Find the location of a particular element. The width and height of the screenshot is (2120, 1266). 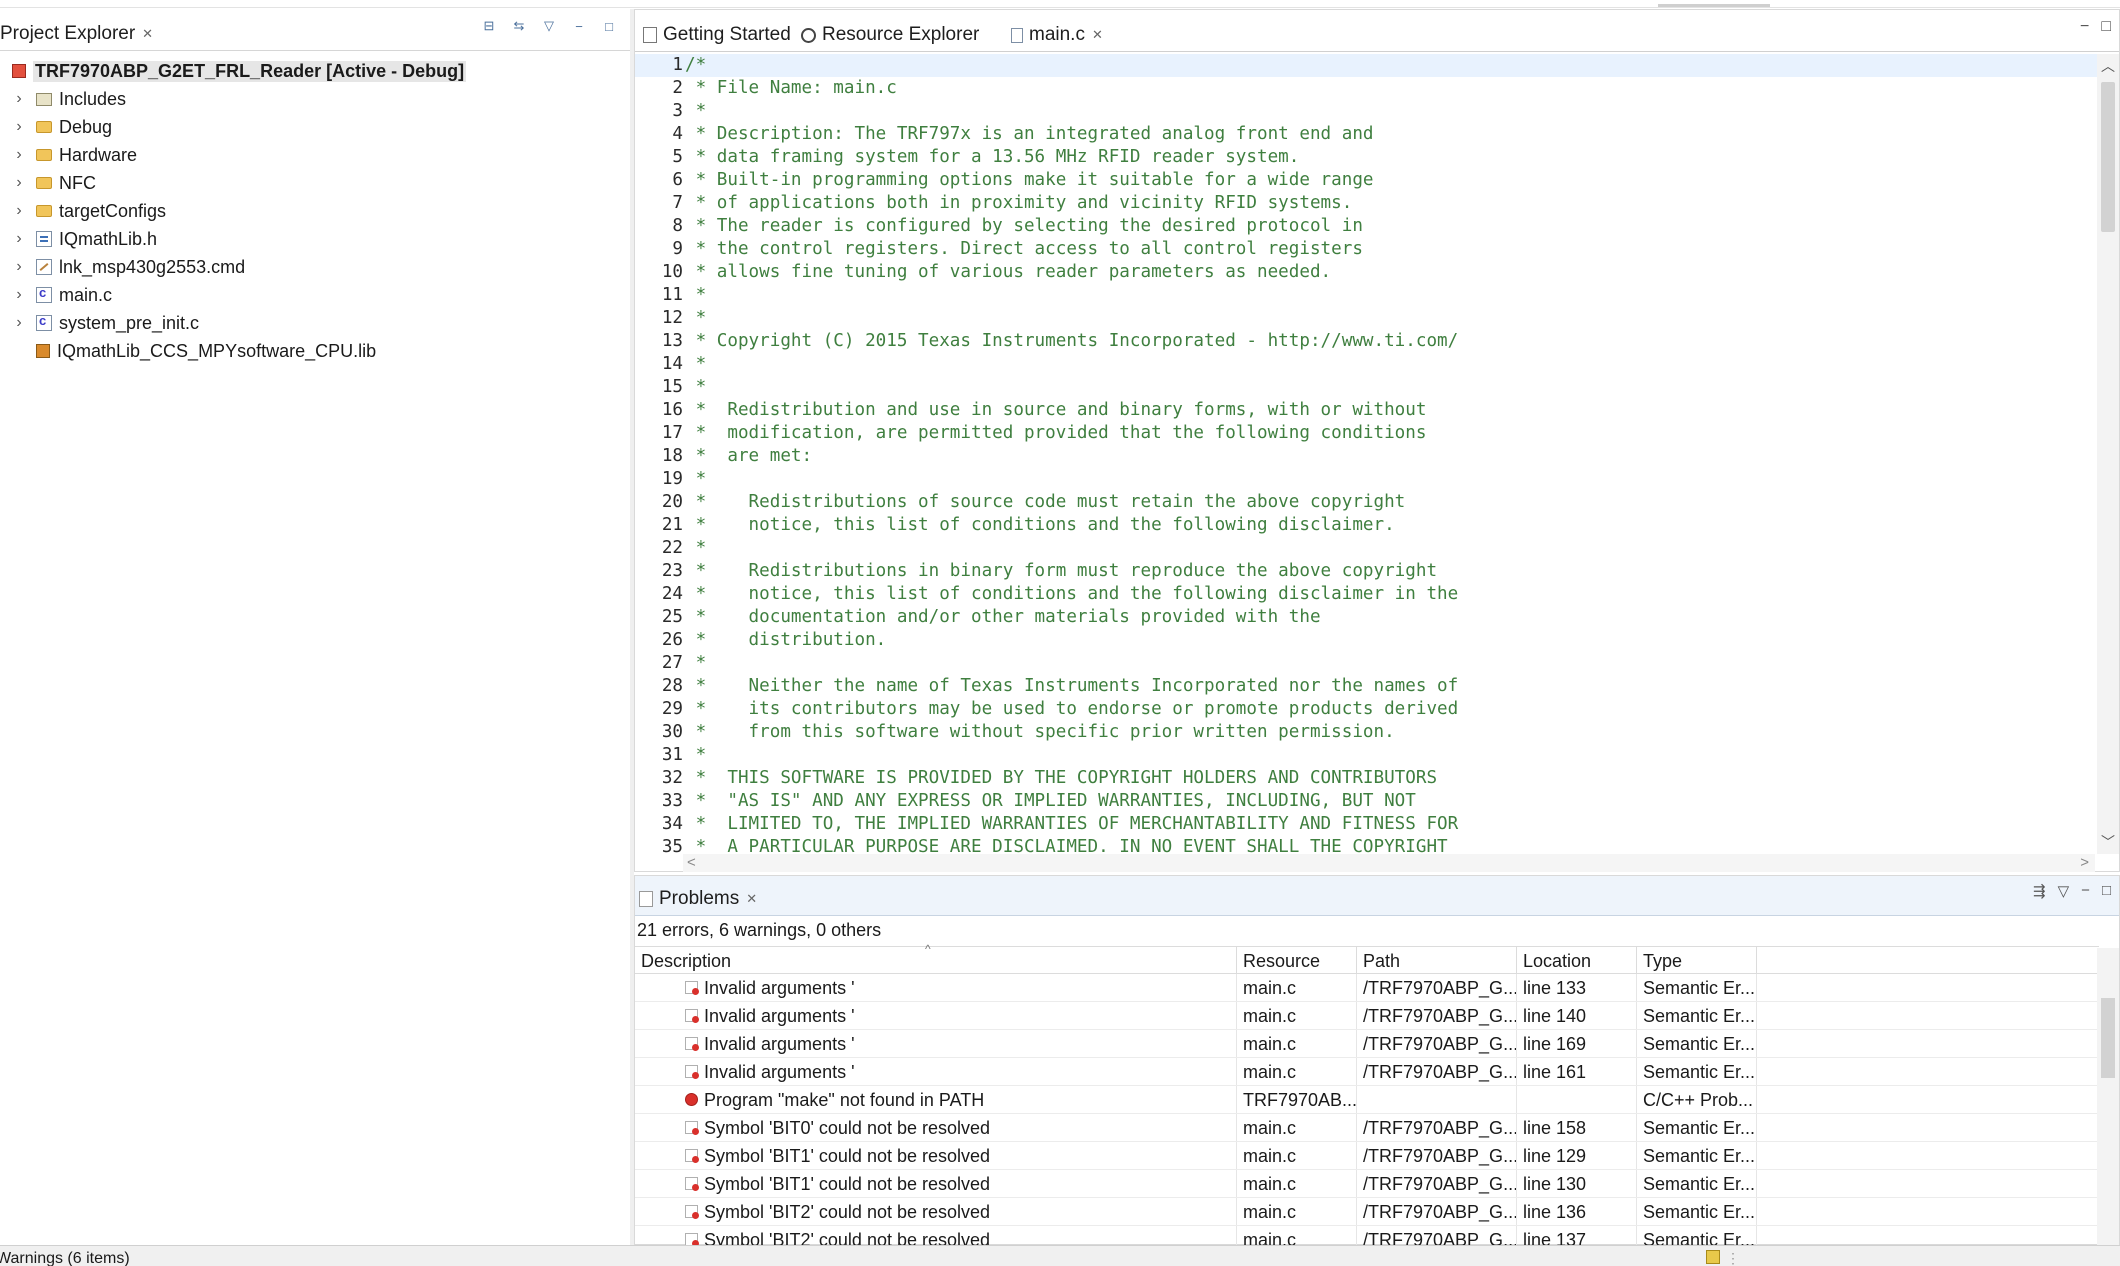

tab-problems: Problems ✕ is located at coordinates (698, 899).